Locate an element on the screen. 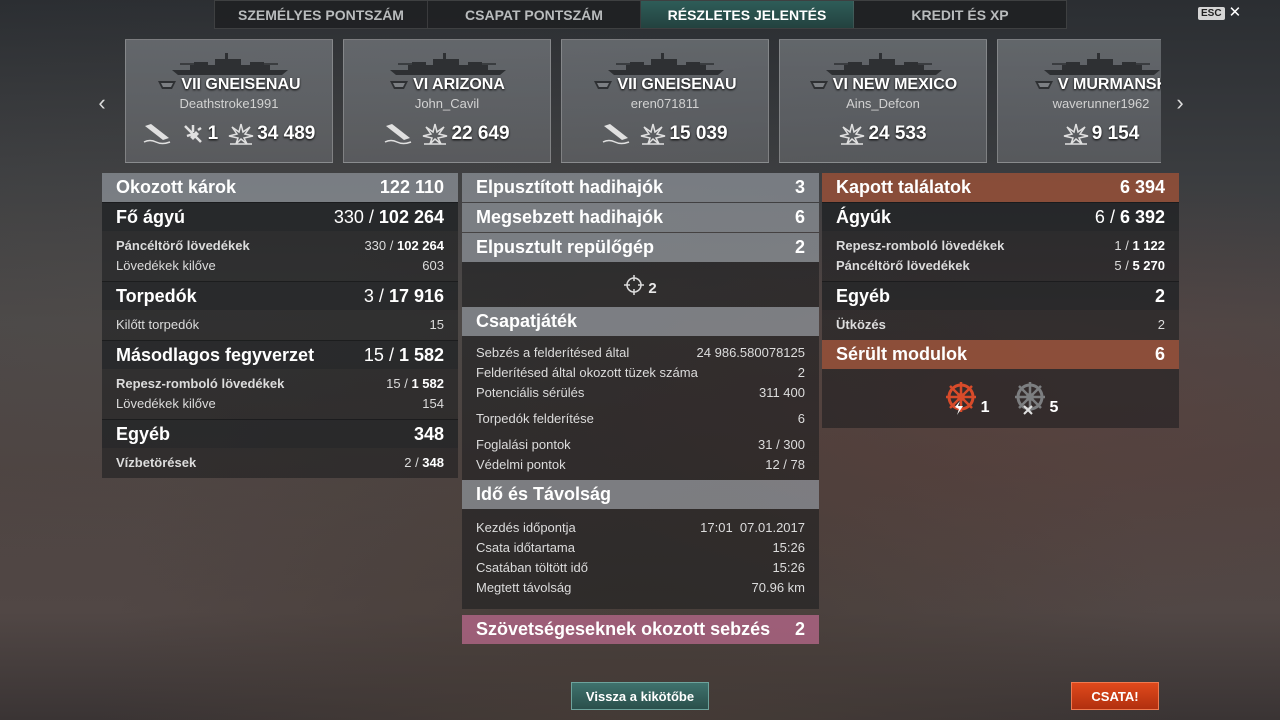 The image size is (1280, 720). damage-stat: 9 154 is located at coordinates (1101, 134).